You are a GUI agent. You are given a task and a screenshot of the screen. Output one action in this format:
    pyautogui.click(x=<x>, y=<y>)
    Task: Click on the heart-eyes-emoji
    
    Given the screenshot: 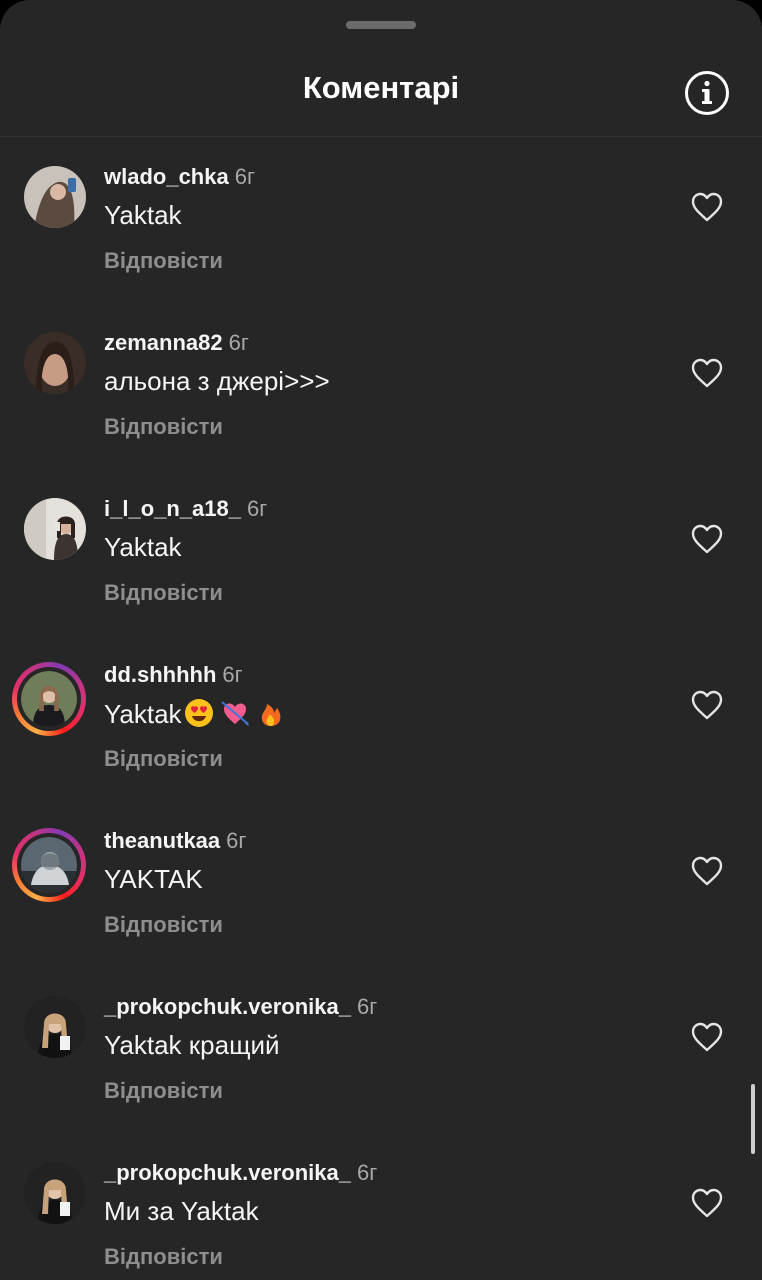 What is the action you would take?
    pyautogui.click(x=198, y=713)
    